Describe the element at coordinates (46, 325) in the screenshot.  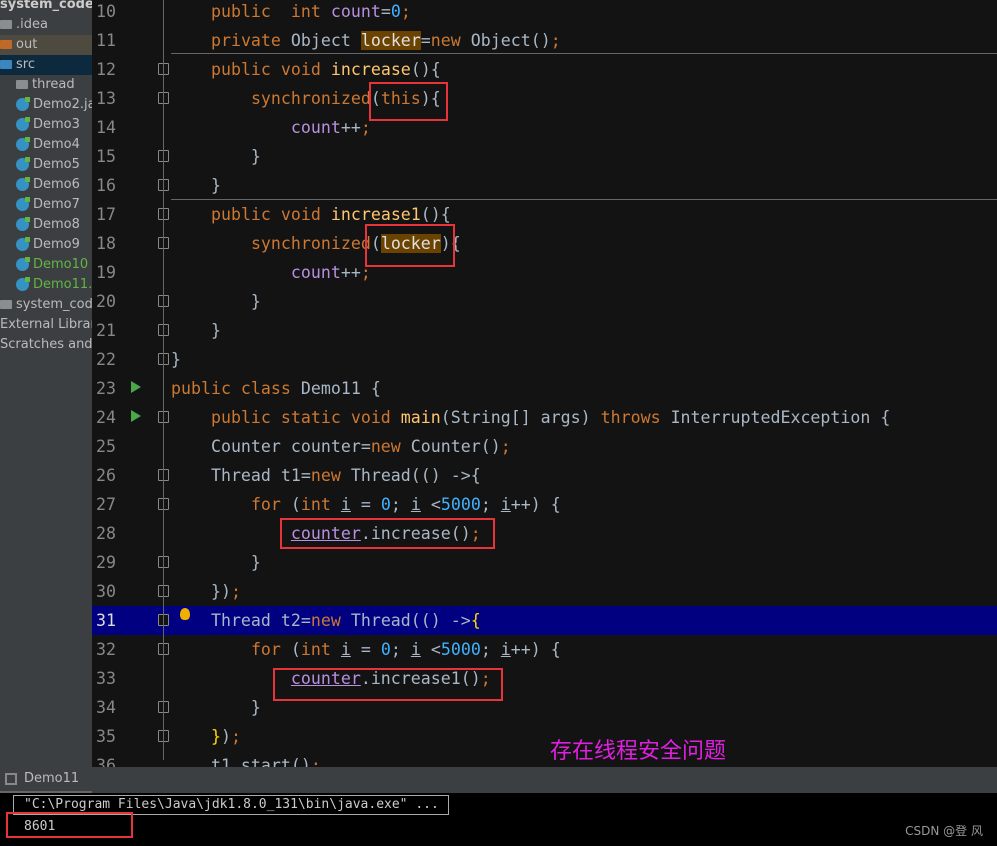
I see `project-item: External Libraries` at that location.